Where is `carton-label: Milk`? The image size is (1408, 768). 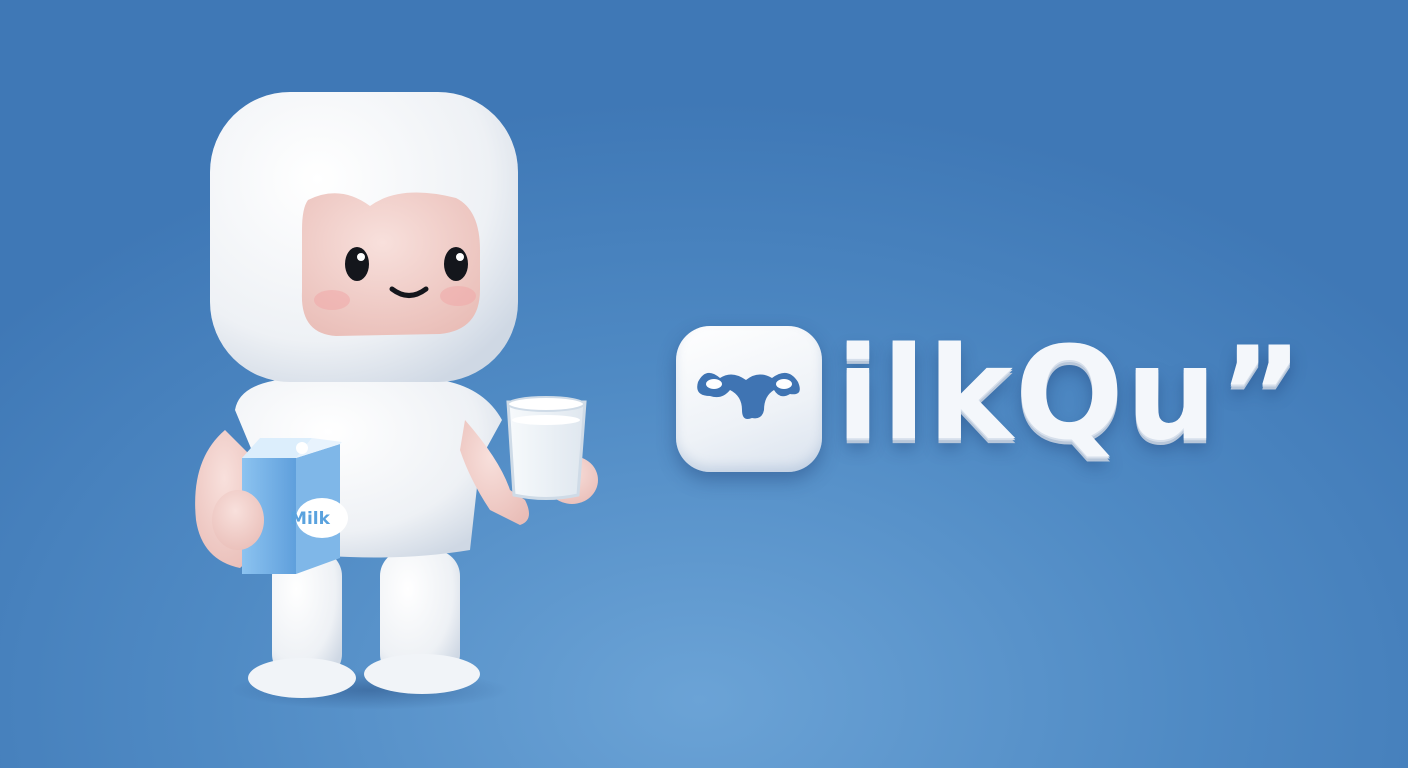 carton-label: Milk is located at coordinates (310, 519).